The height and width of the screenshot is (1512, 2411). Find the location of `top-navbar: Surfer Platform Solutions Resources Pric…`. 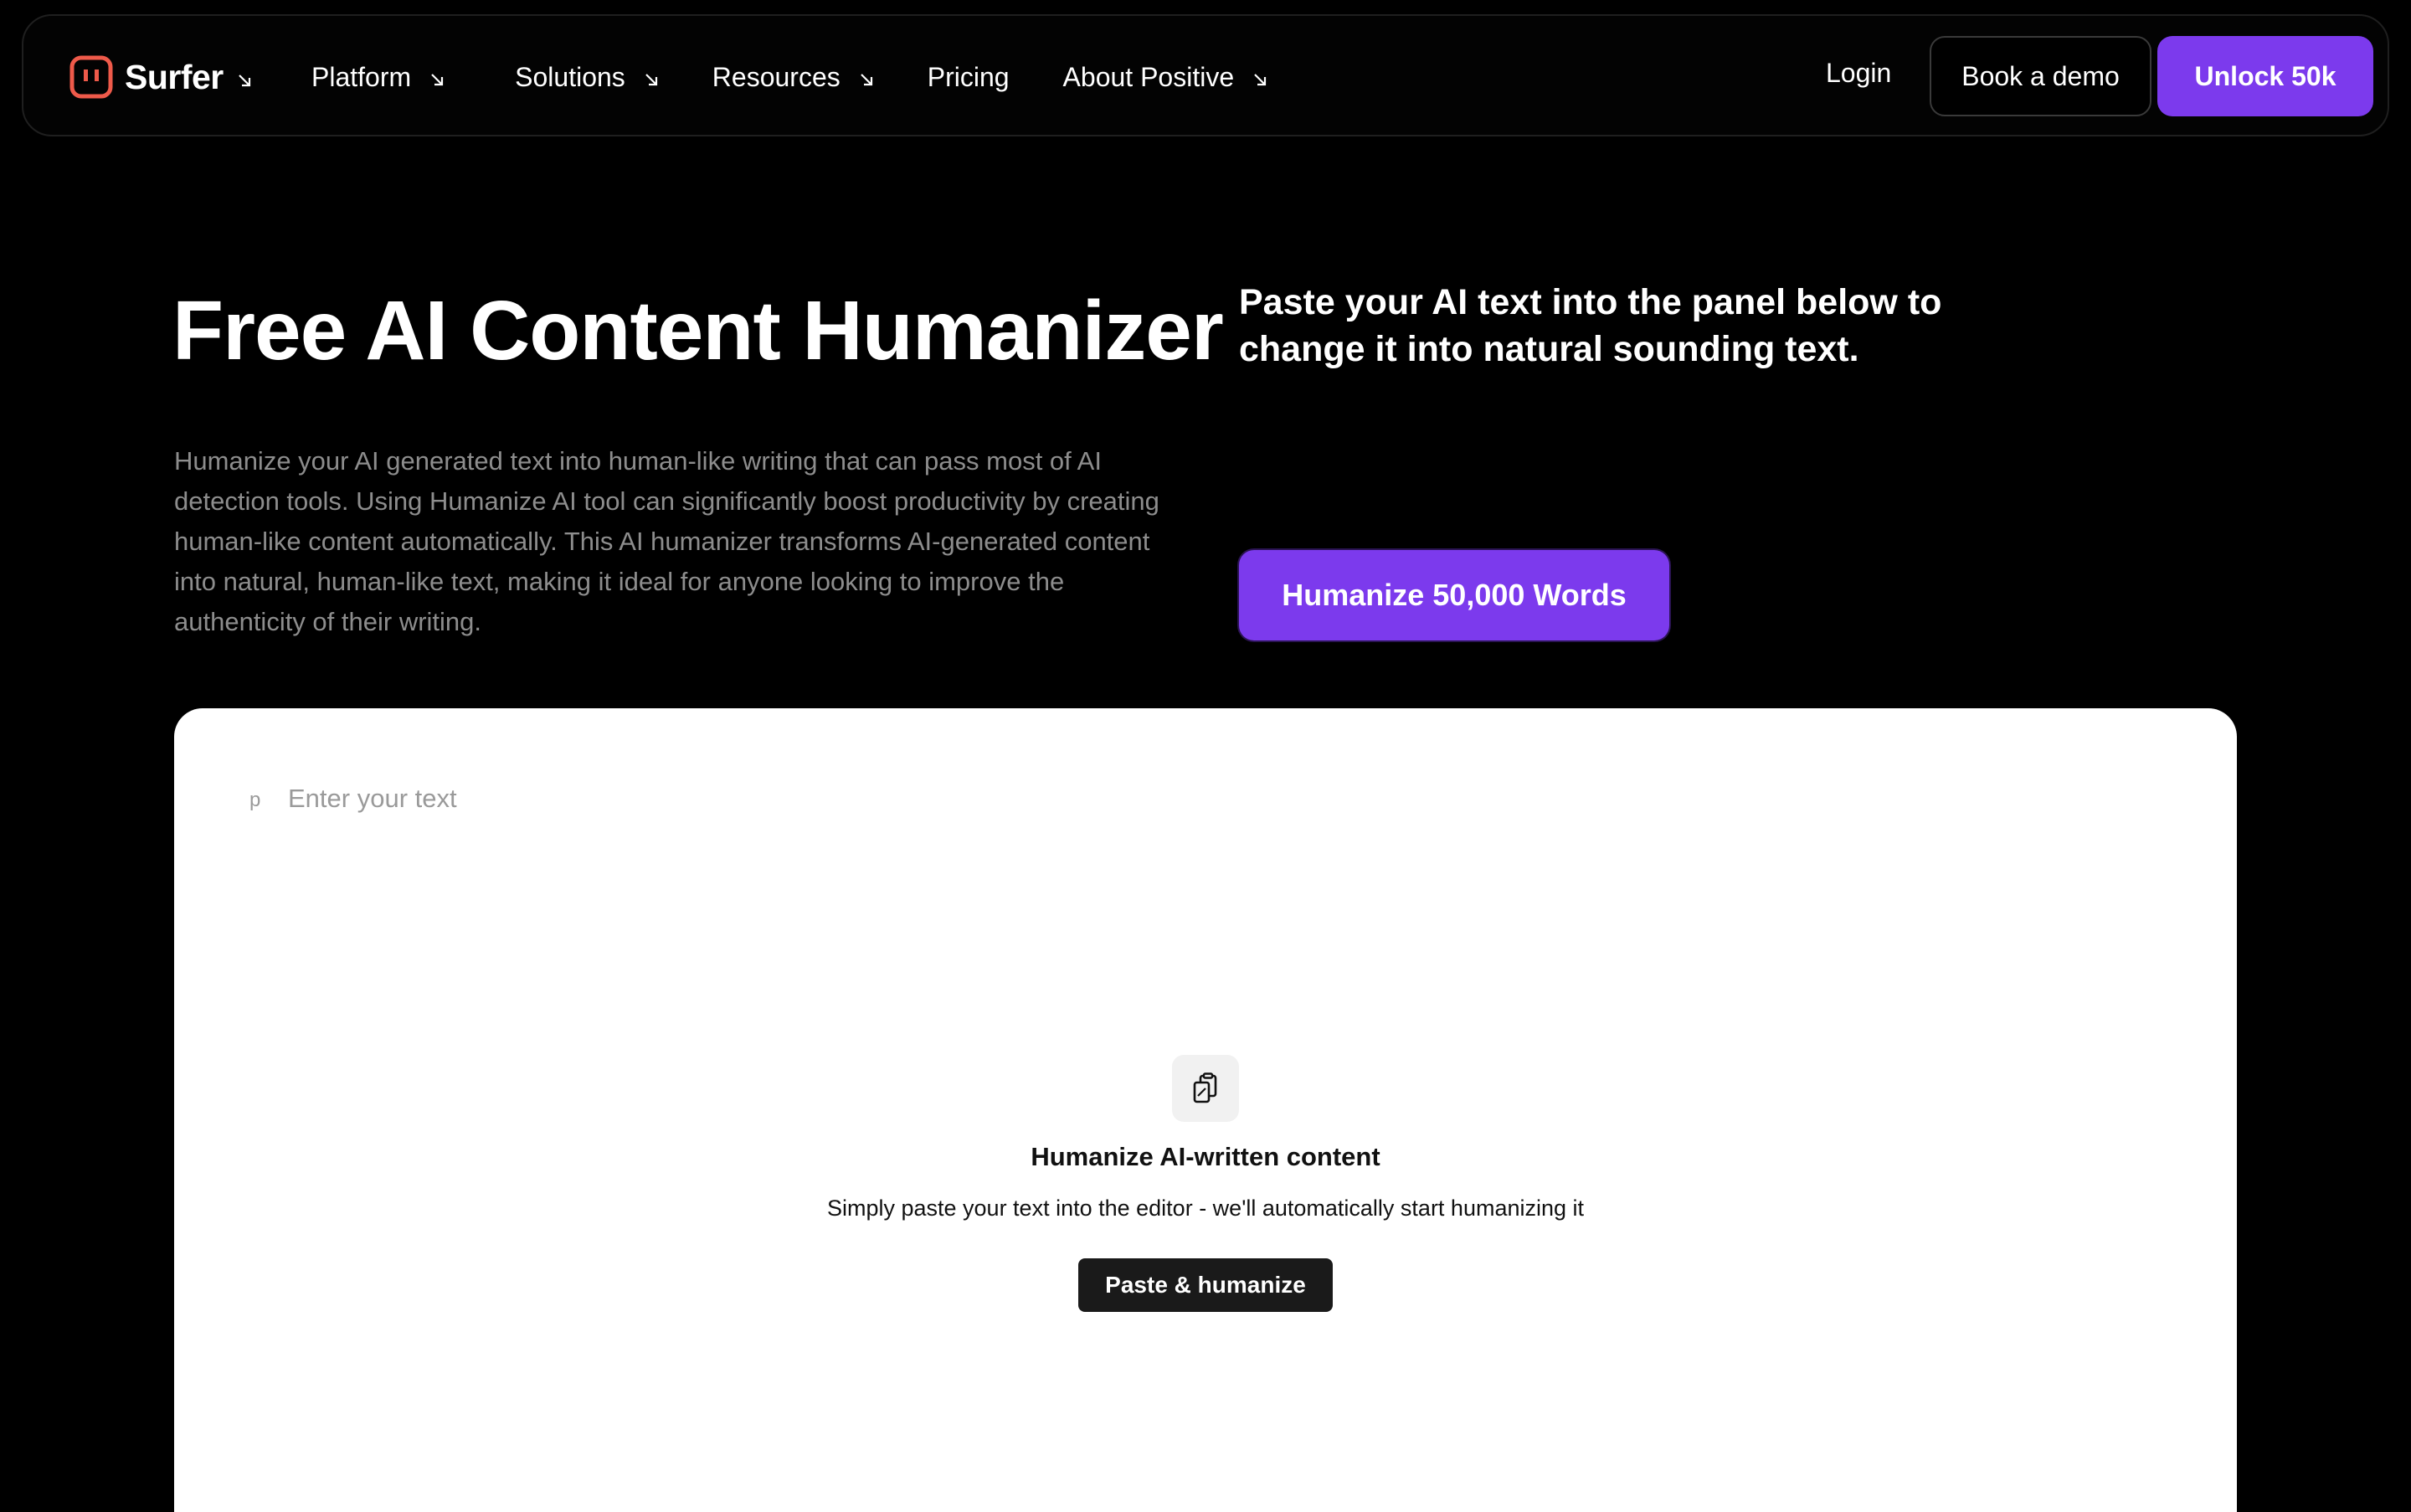

top-navbar: Surfer Platform Solutions Resources Pric… is located at coordinates (1205, 75).